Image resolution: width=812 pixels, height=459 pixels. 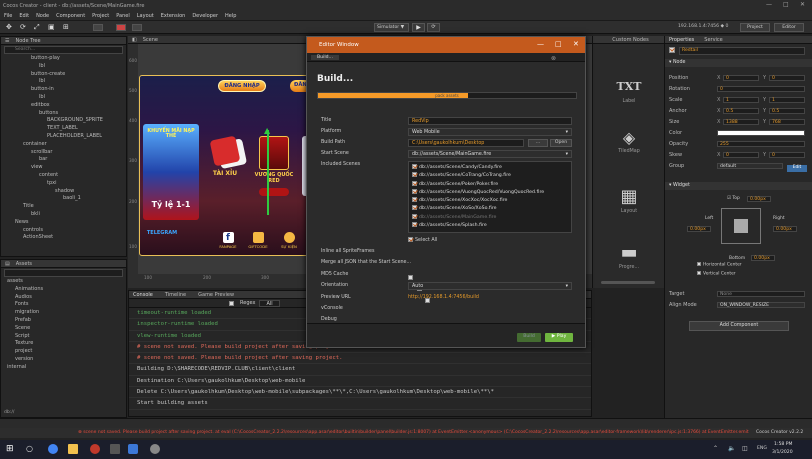 I want to click on library-item-label: TXT Label, so click(x=629, y=92).